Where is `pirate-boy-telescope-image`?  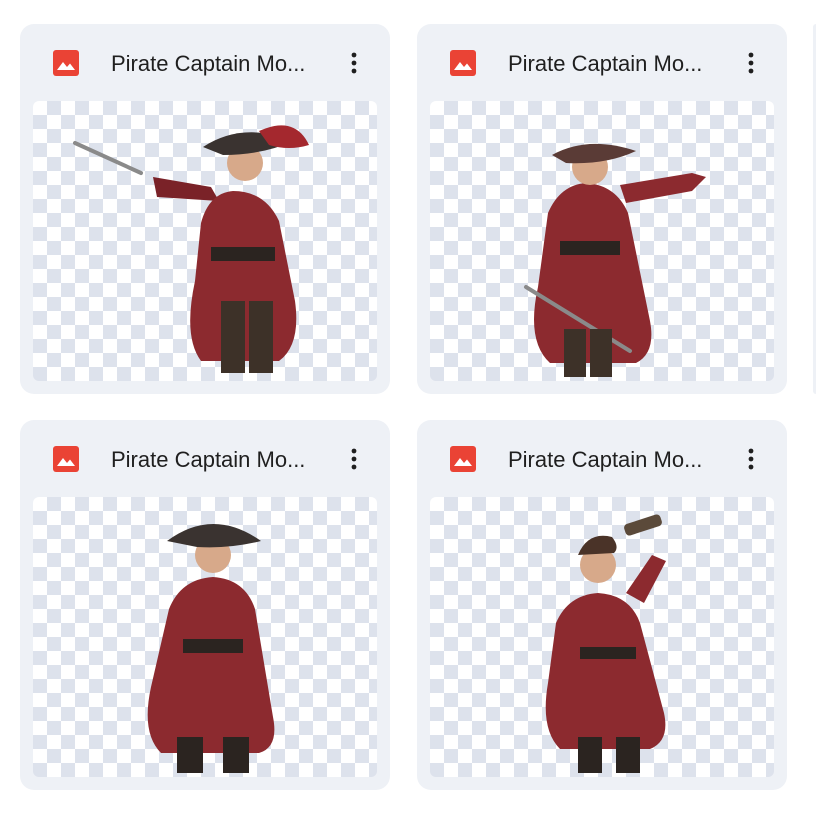
pirate-boy-telescope-image is located at coordinates (605, 643).